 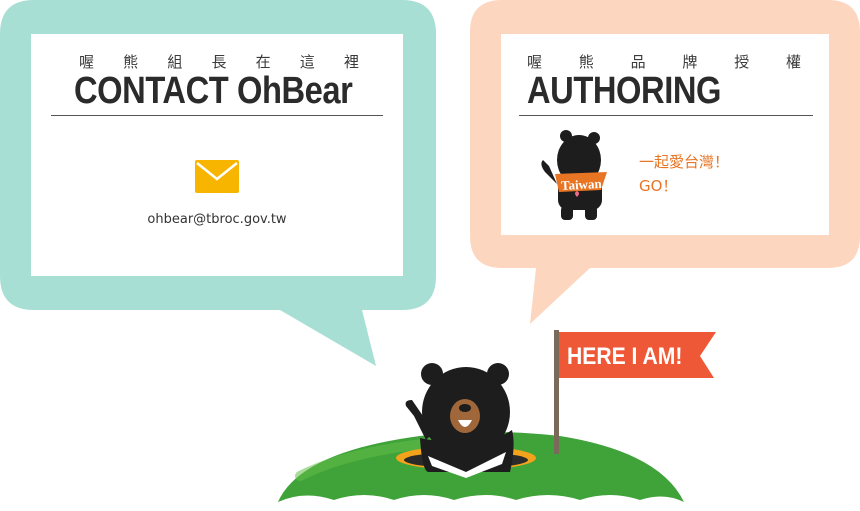 I want to click on flag-pole, so click(x=556, y=392).